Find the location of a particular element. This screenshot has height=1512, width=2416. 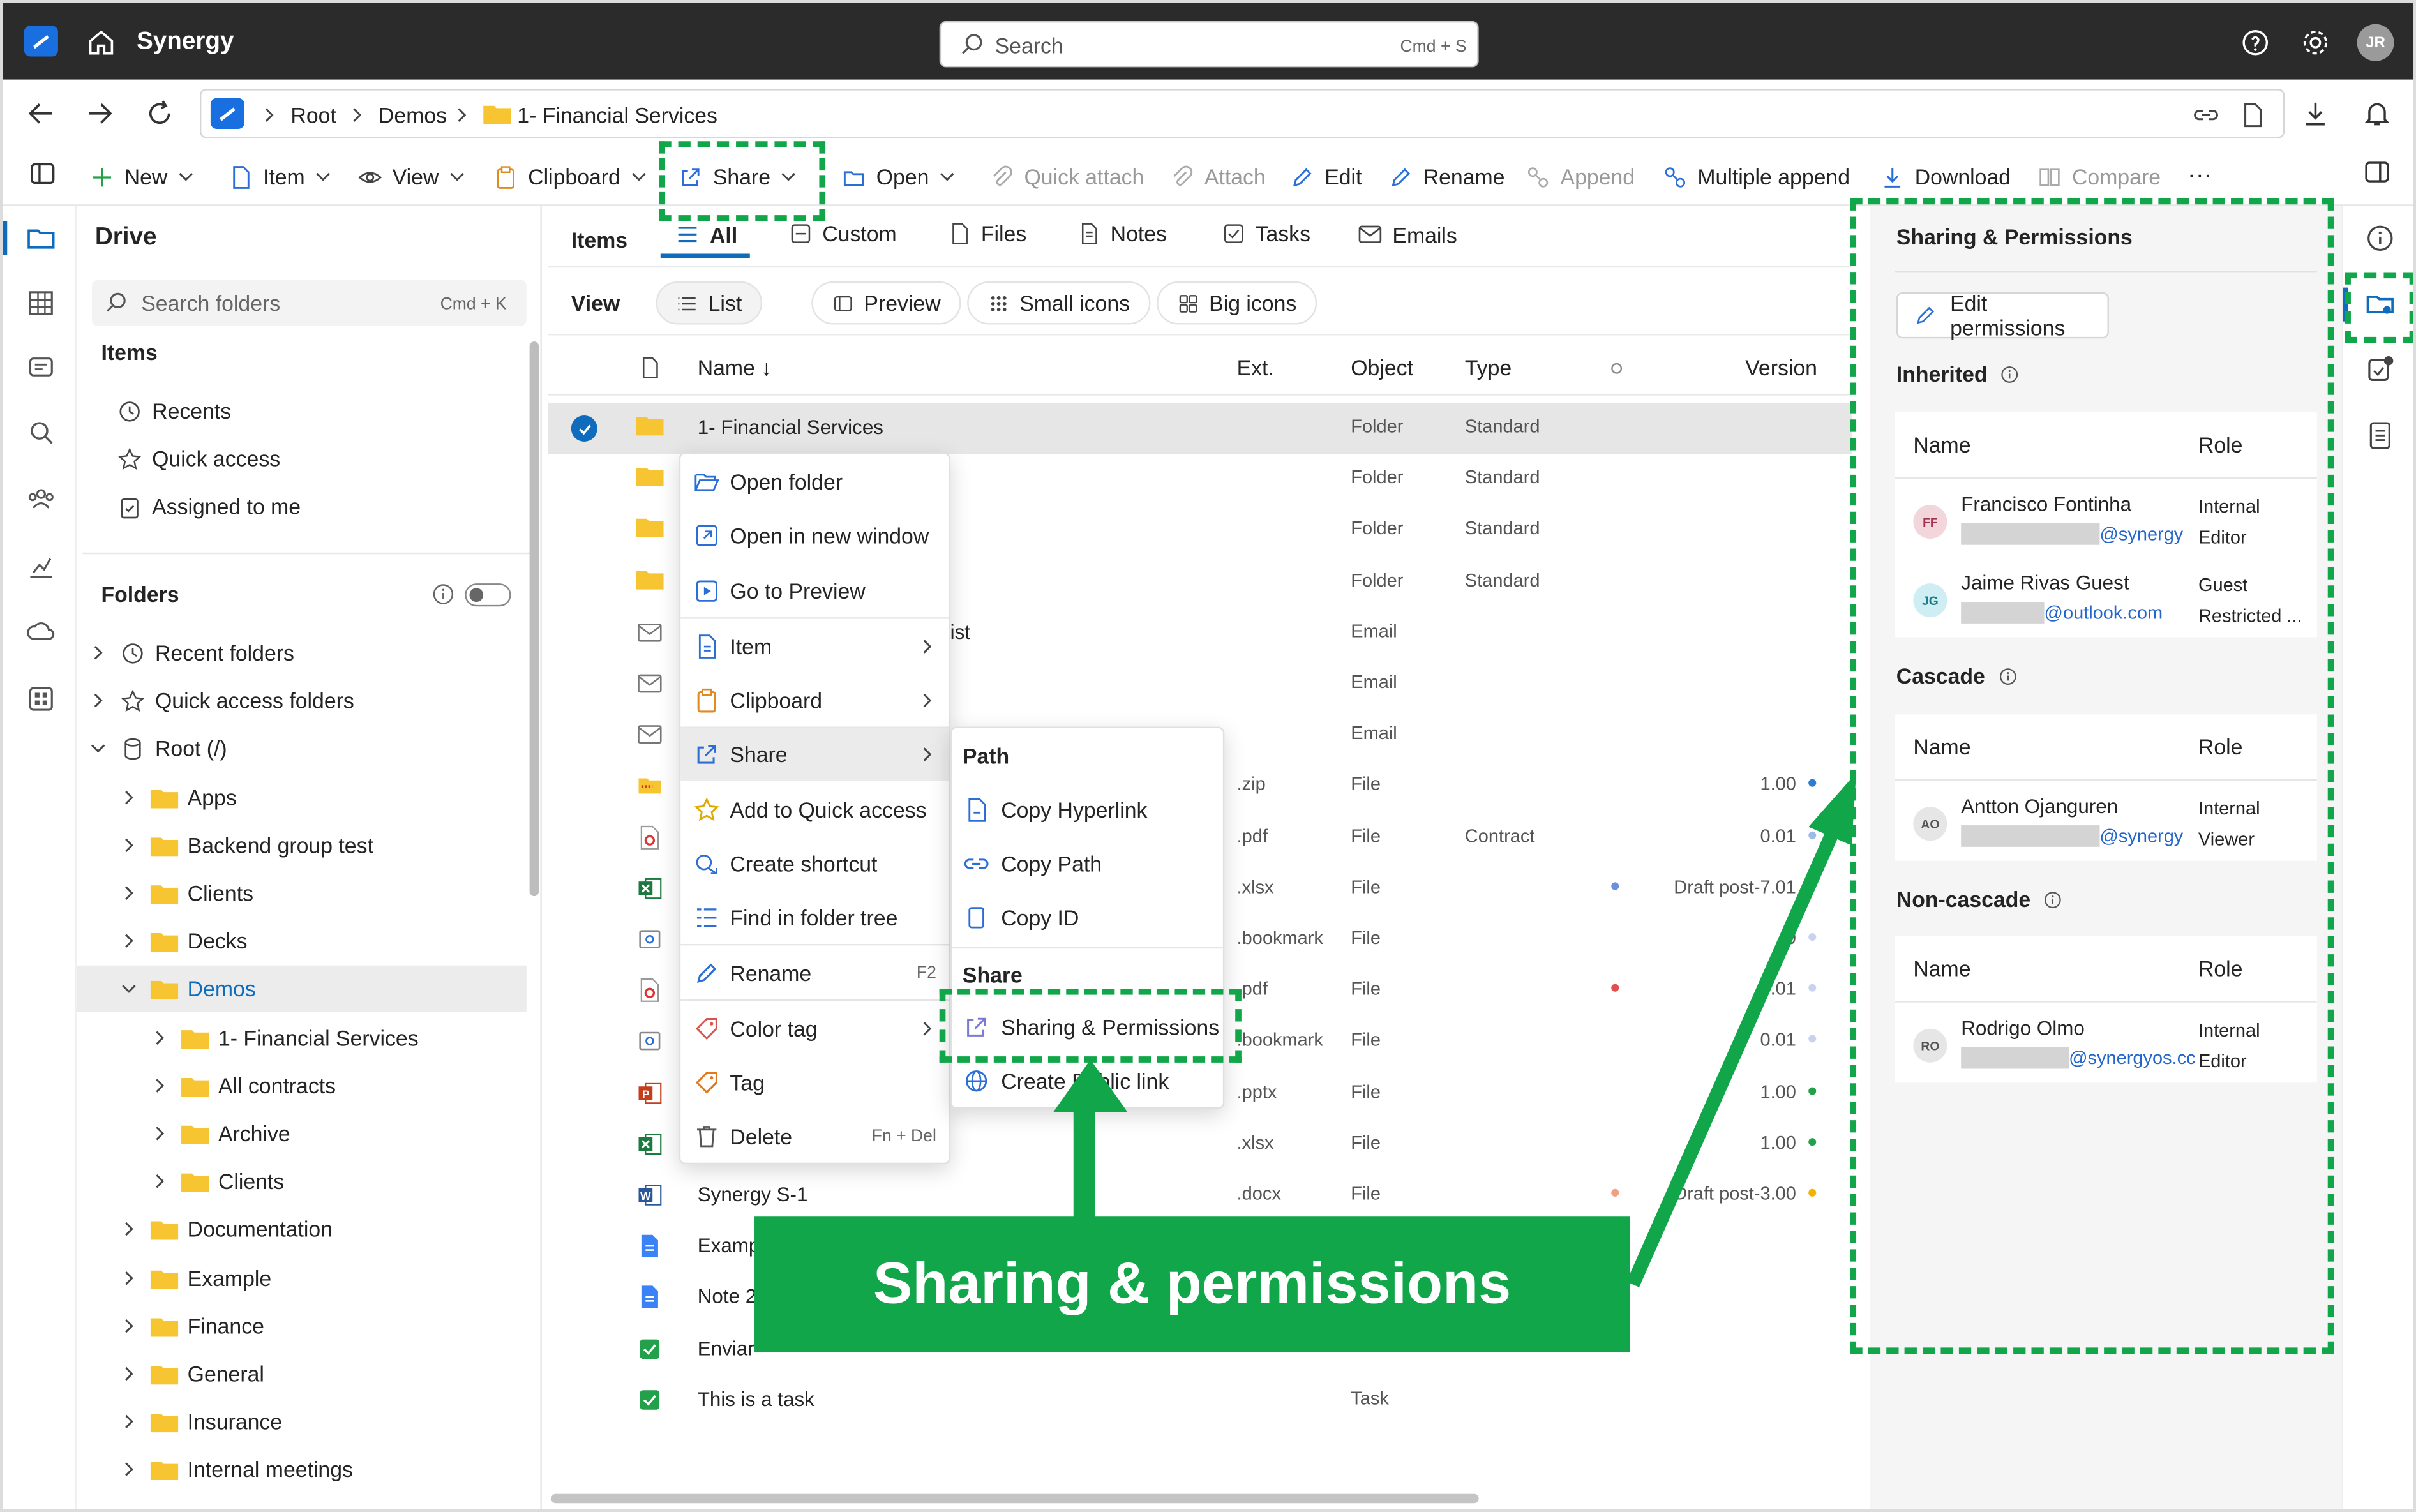

synergy-root-icon is located at coordinates (227, 114).